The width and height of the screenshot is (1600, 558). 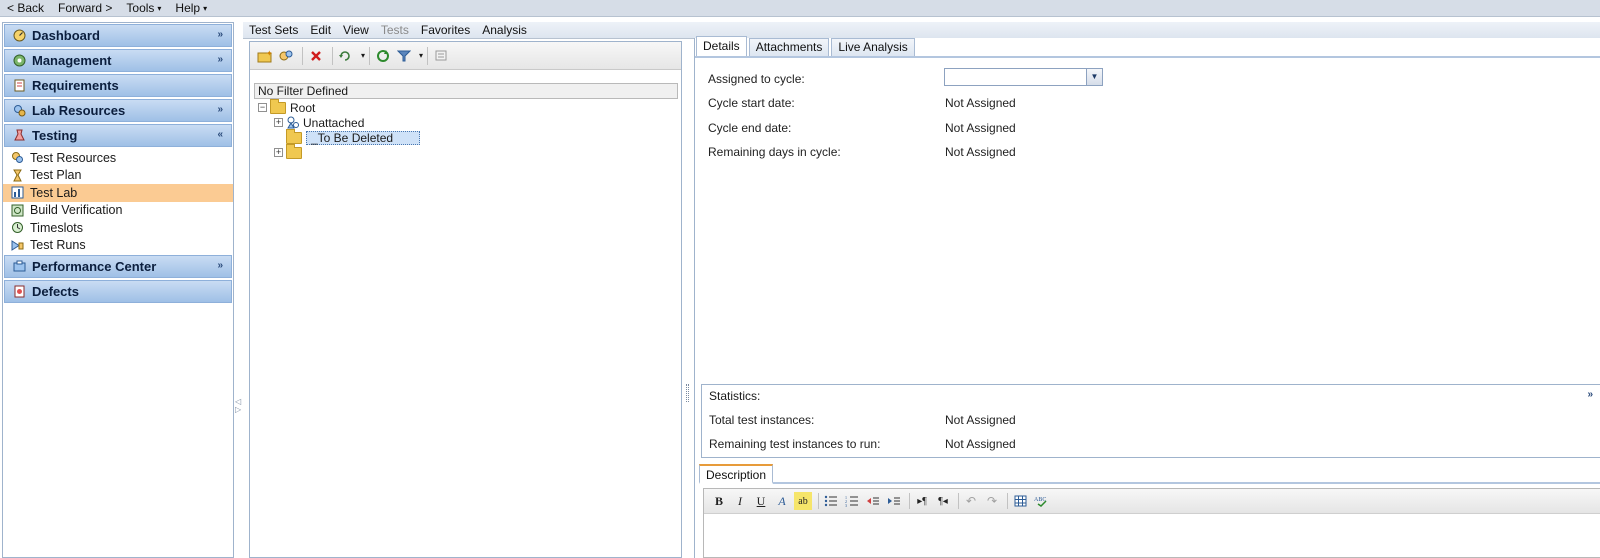 What do you see at coordinates (118, 228) in the screenshot?
I see `sidebar-item-timeslots: Timeslots` at bounding box center [118, 228].